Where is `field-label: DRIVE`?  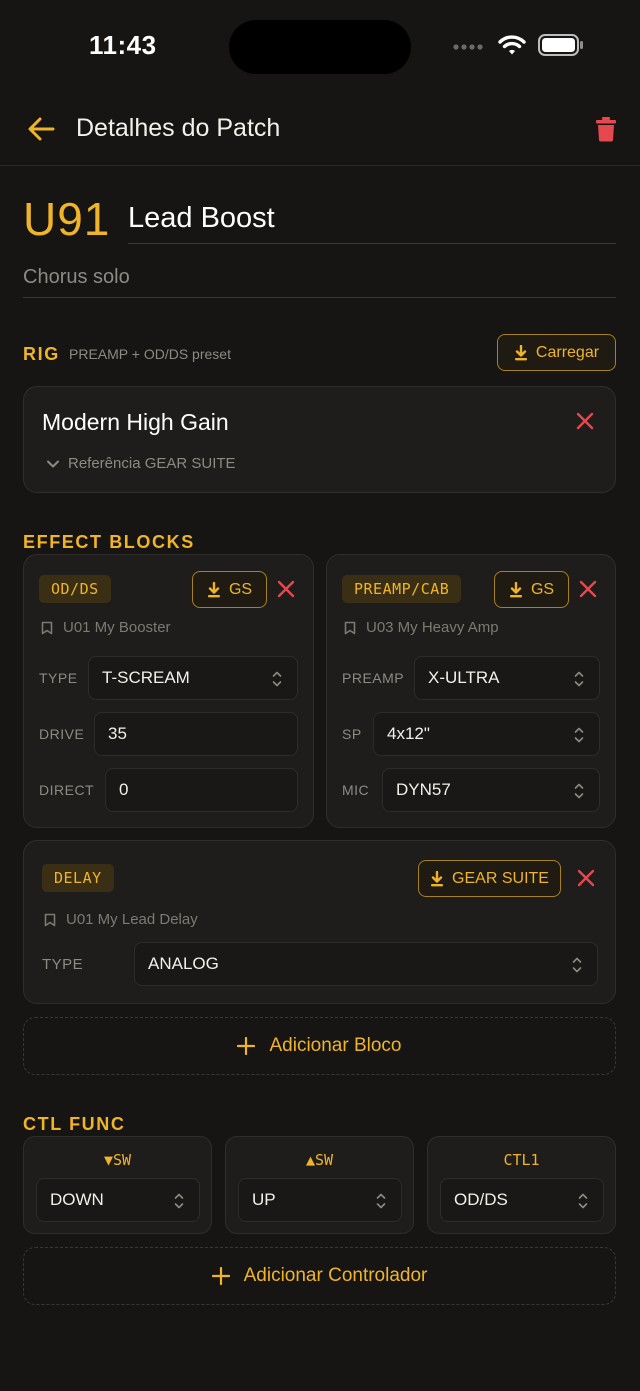
field-label: DRIVE is located at coordinates (62, 734).